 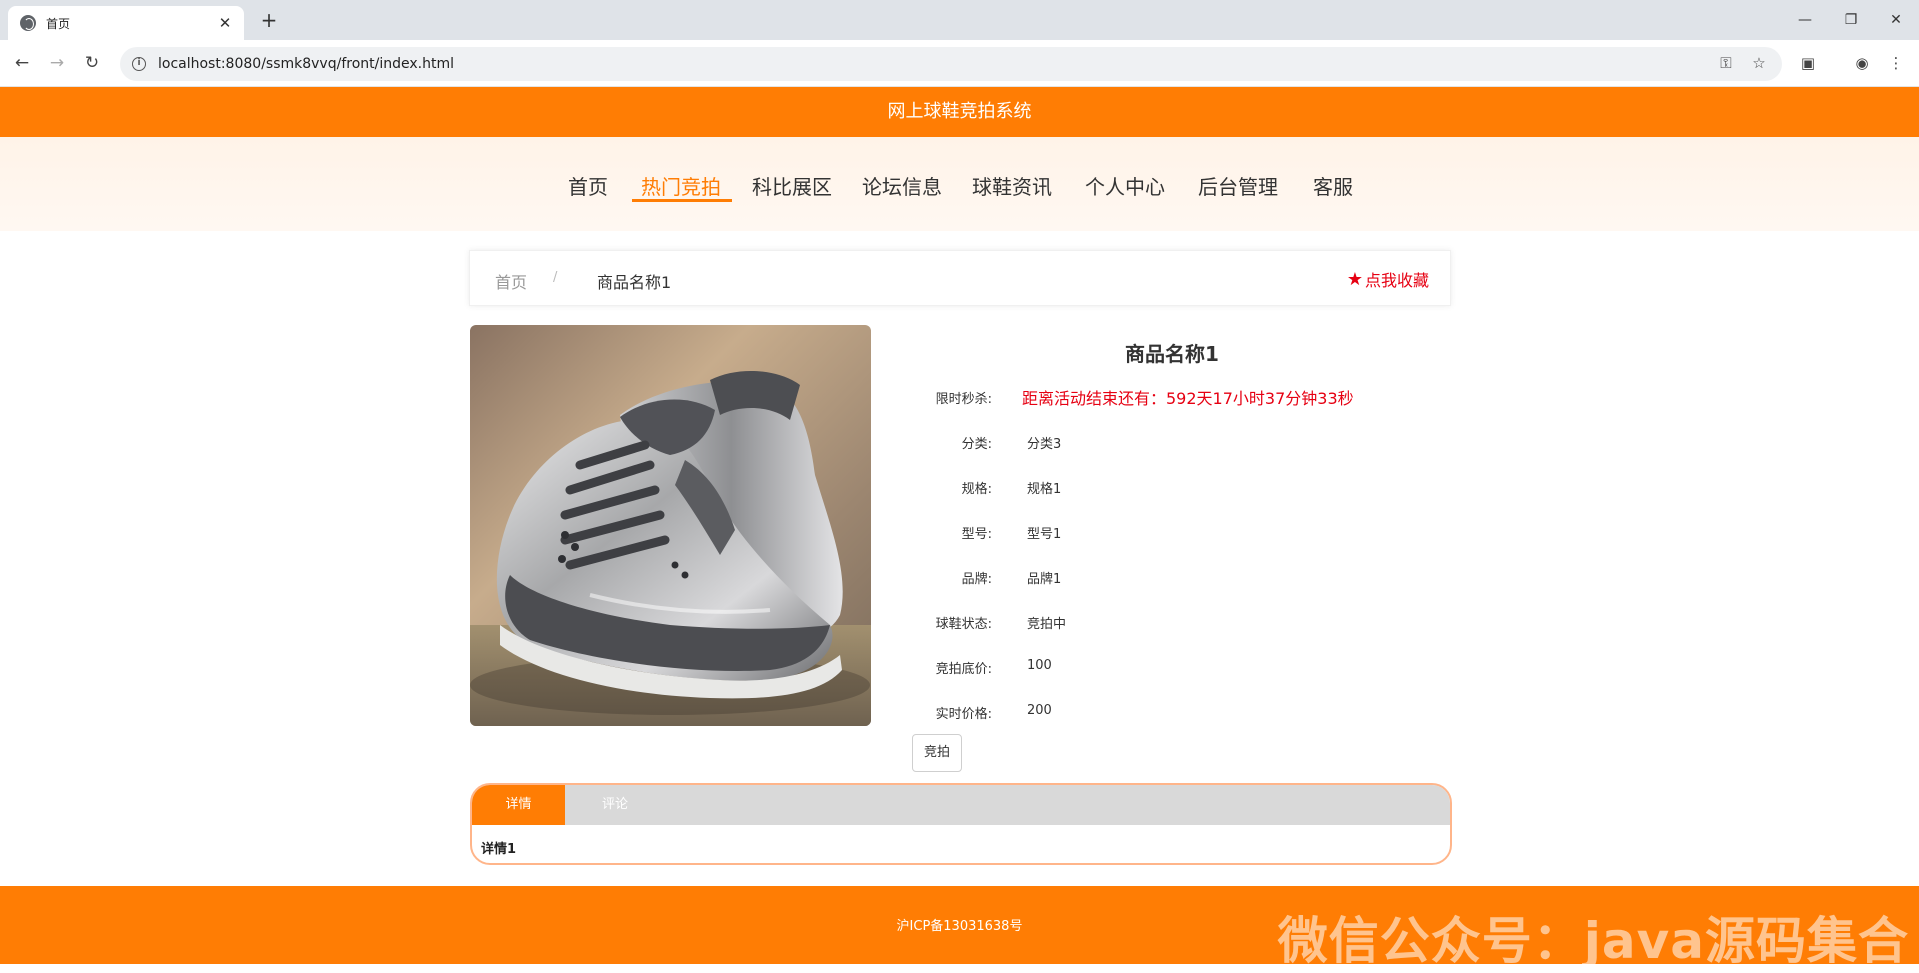 I want to click on field-label-brand: 品牌:, so click(x=976, y=579).